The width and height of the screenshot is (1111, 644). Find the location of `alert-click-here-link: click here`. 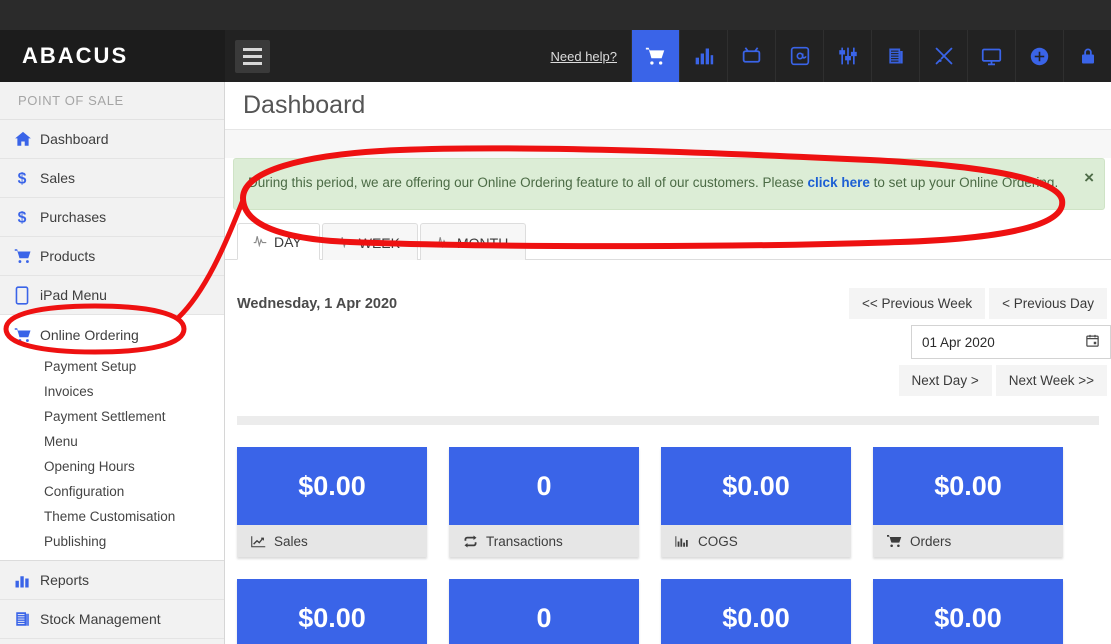

alert-click-here-link: click here is located at coordinates (839, 182).